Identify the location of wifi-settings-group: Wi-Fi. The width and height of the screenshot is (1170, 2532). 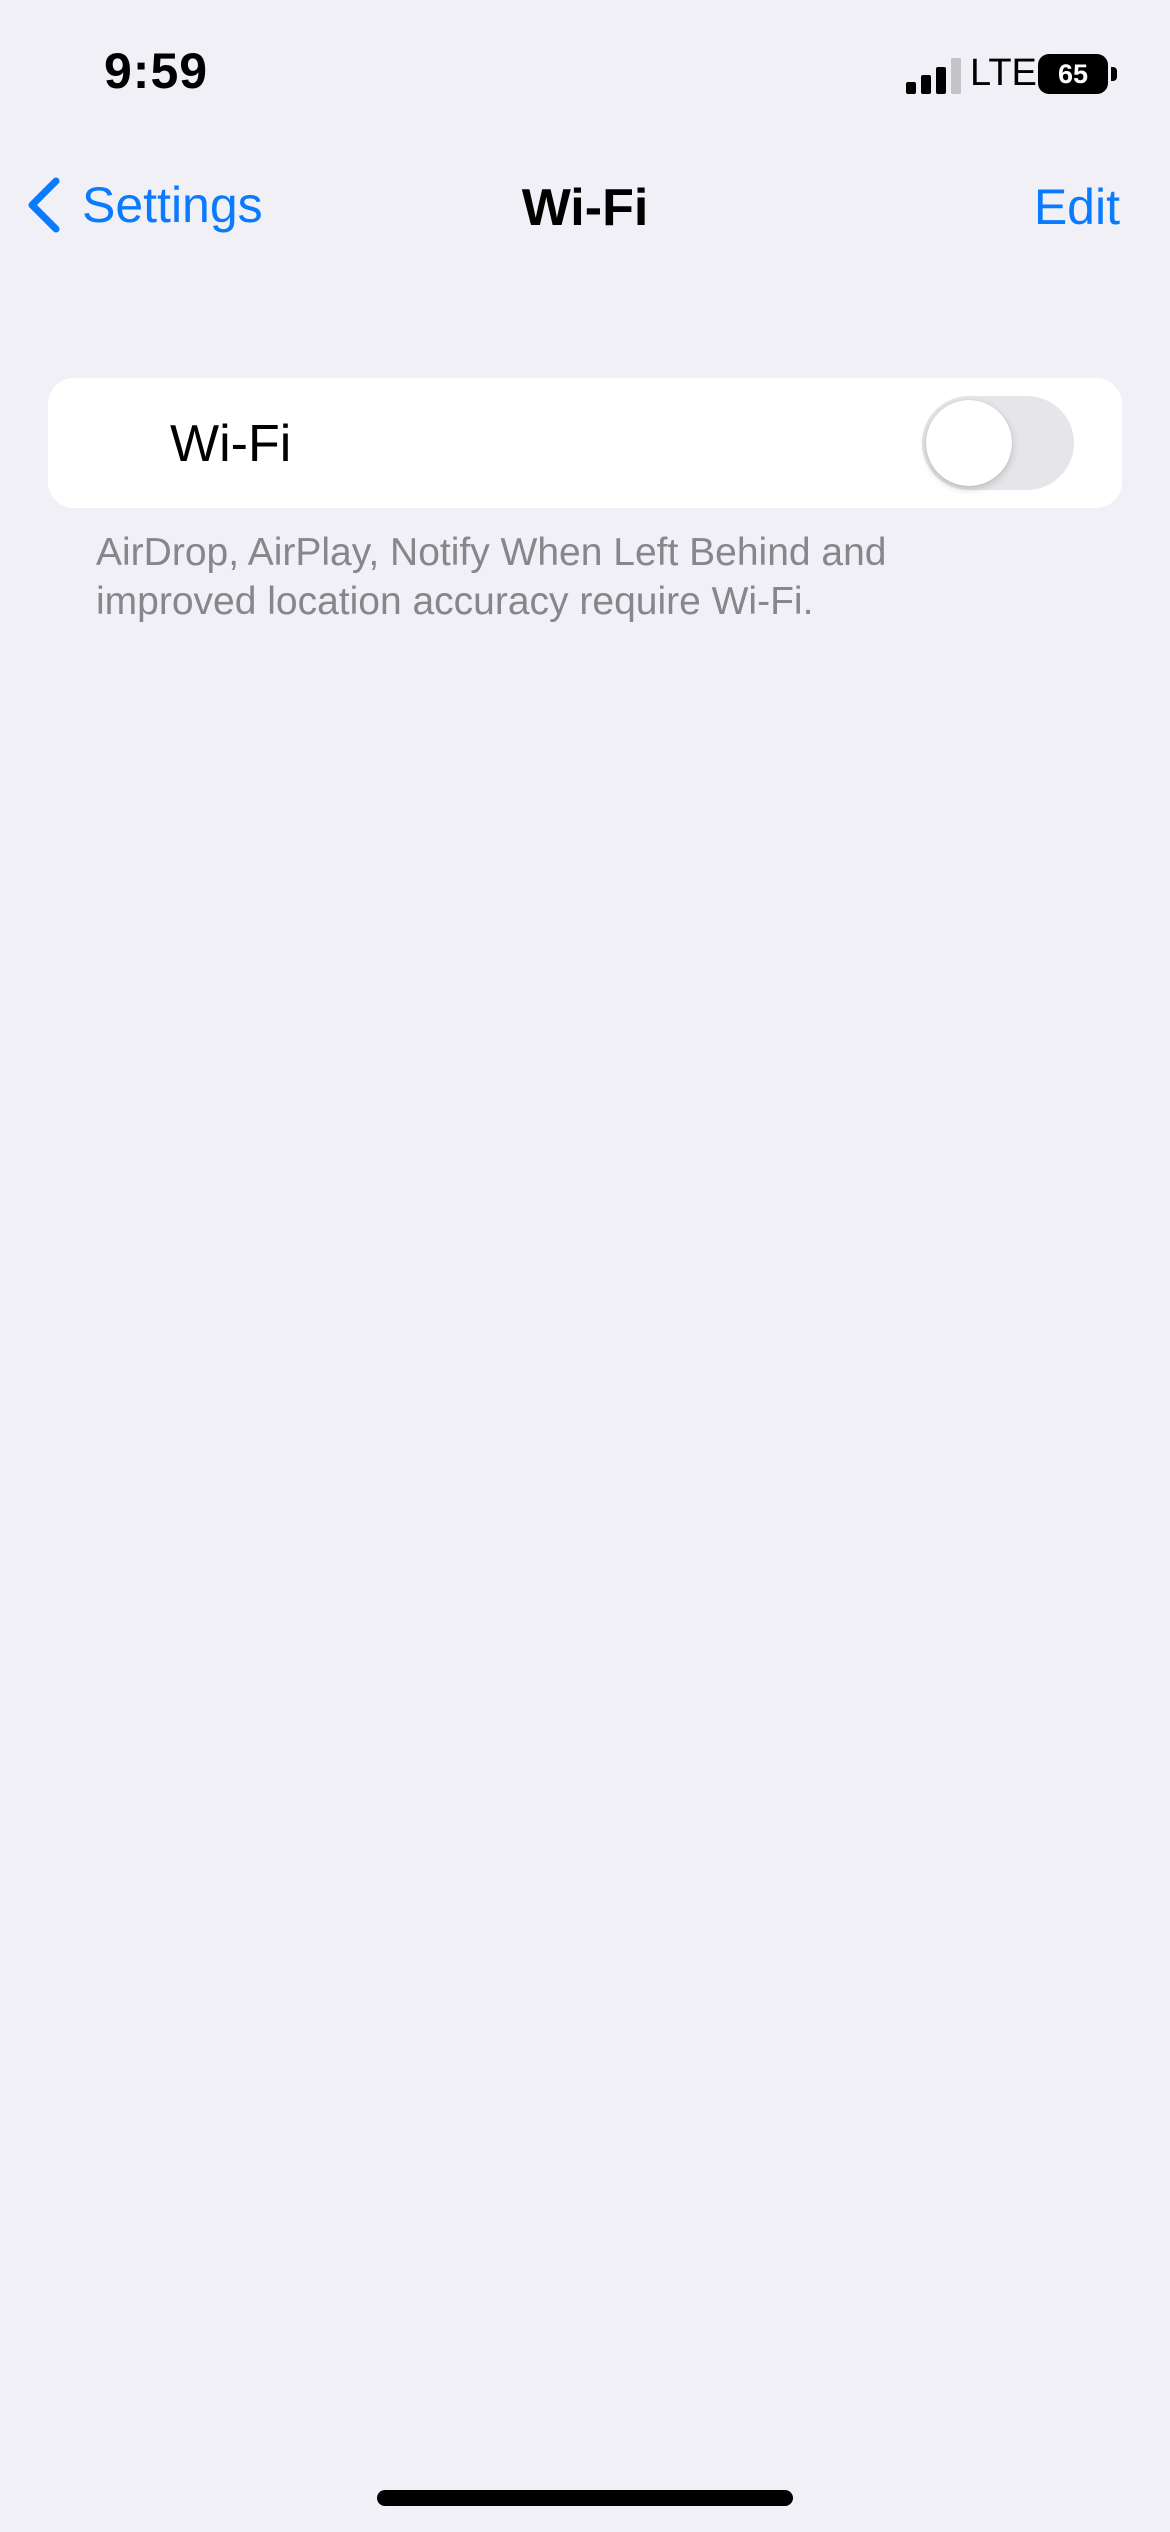
(585, 443).